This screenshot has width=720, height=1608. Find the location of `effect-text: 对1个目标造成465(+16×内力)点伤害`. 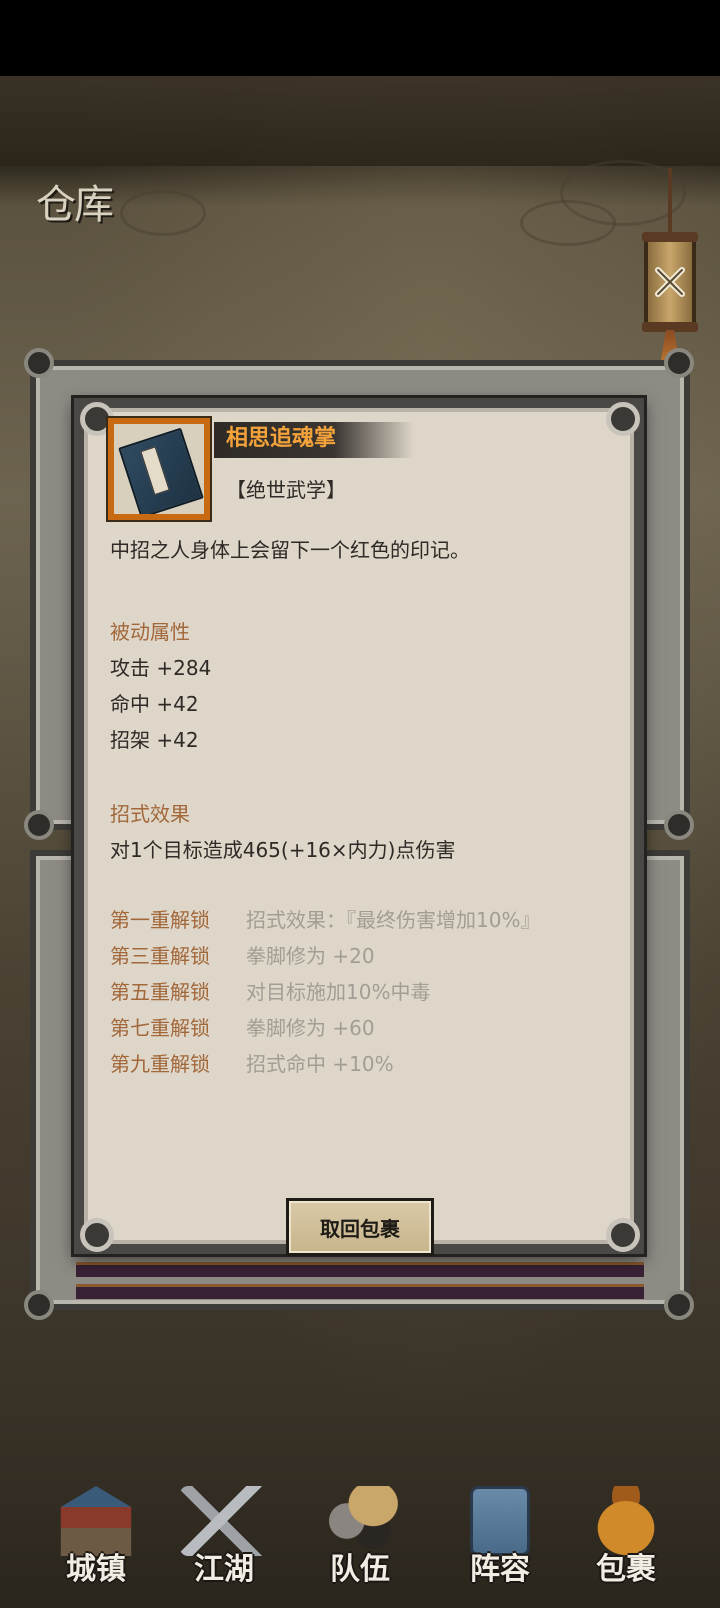

effect-text: 对1个目标造成465(+16×内力)点伤害 is located at coordinates (283, 850).